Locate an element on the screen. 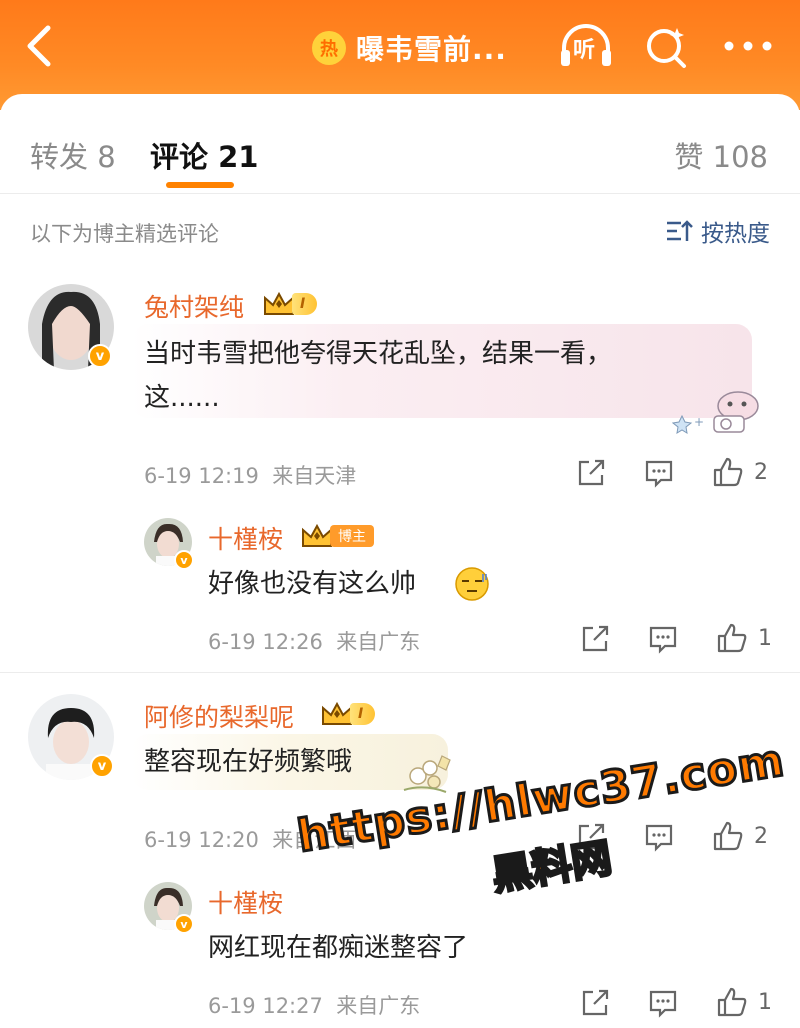 The image size is (800, 1028). comment-text: 整容现在好频繁哦 is located at coordinates (248, 762).